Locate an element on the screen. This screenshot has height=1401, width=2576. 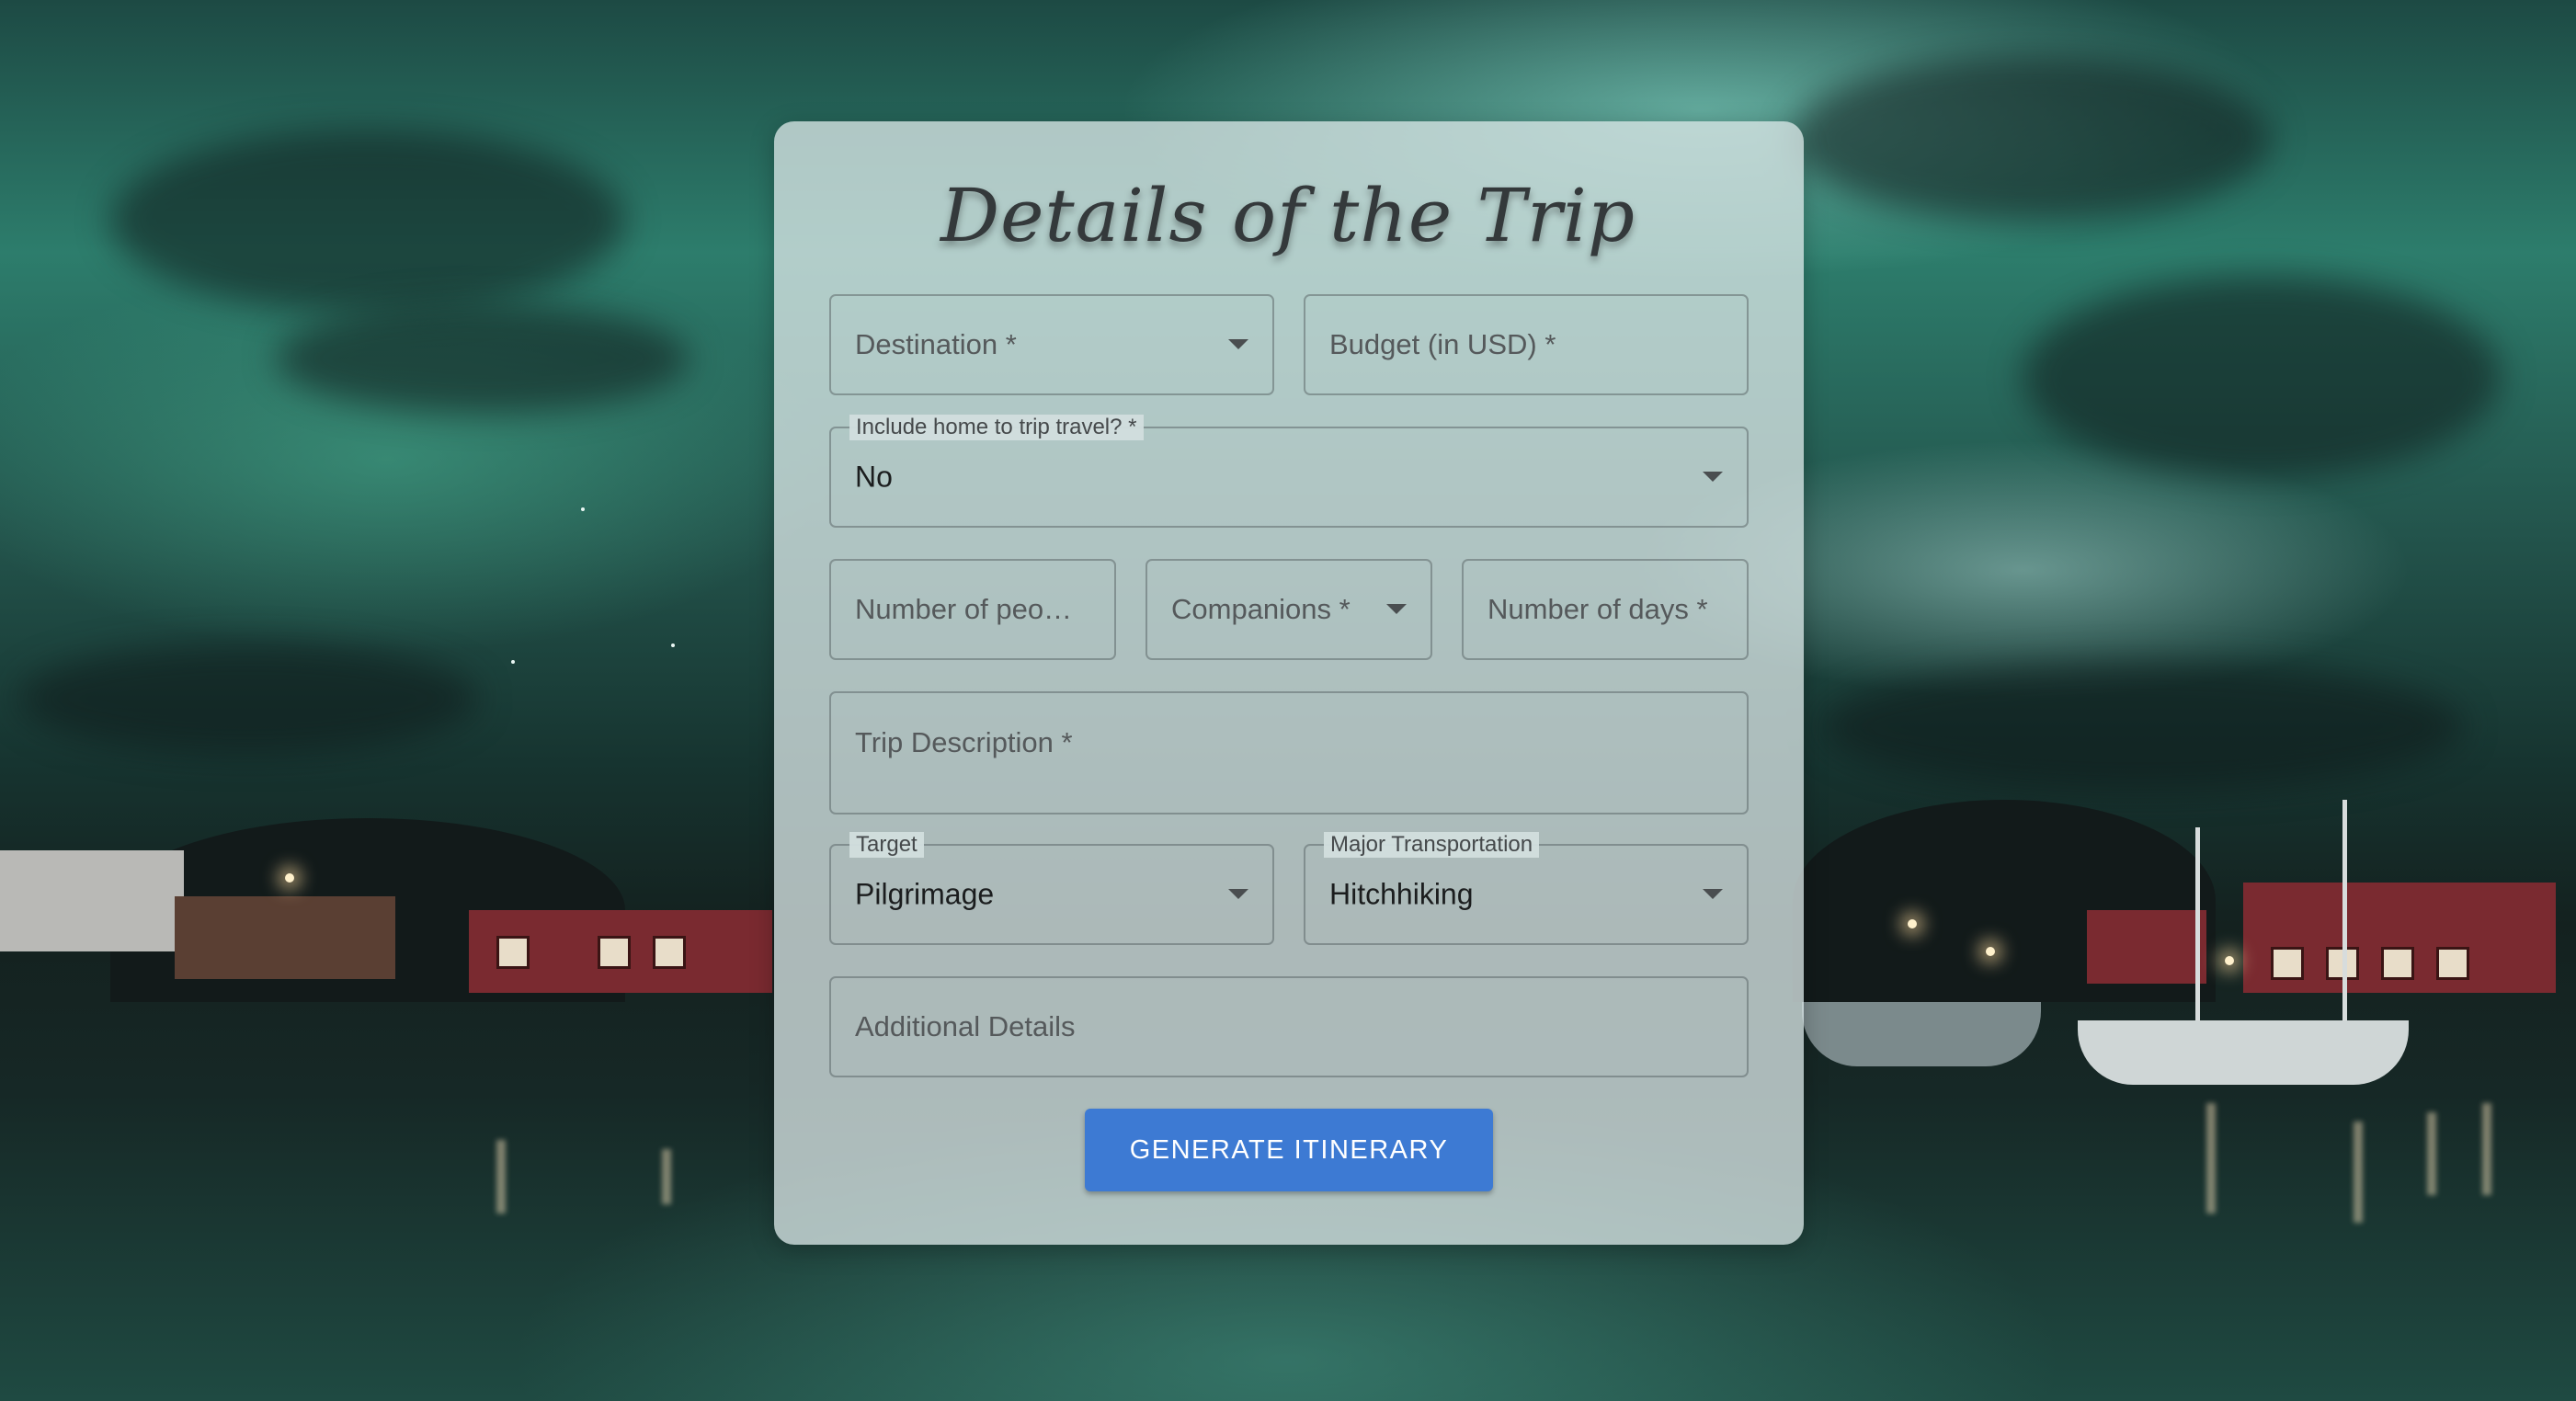
budget-placeholder: Budget (in USD) * is located at coordinates (1442, 344).